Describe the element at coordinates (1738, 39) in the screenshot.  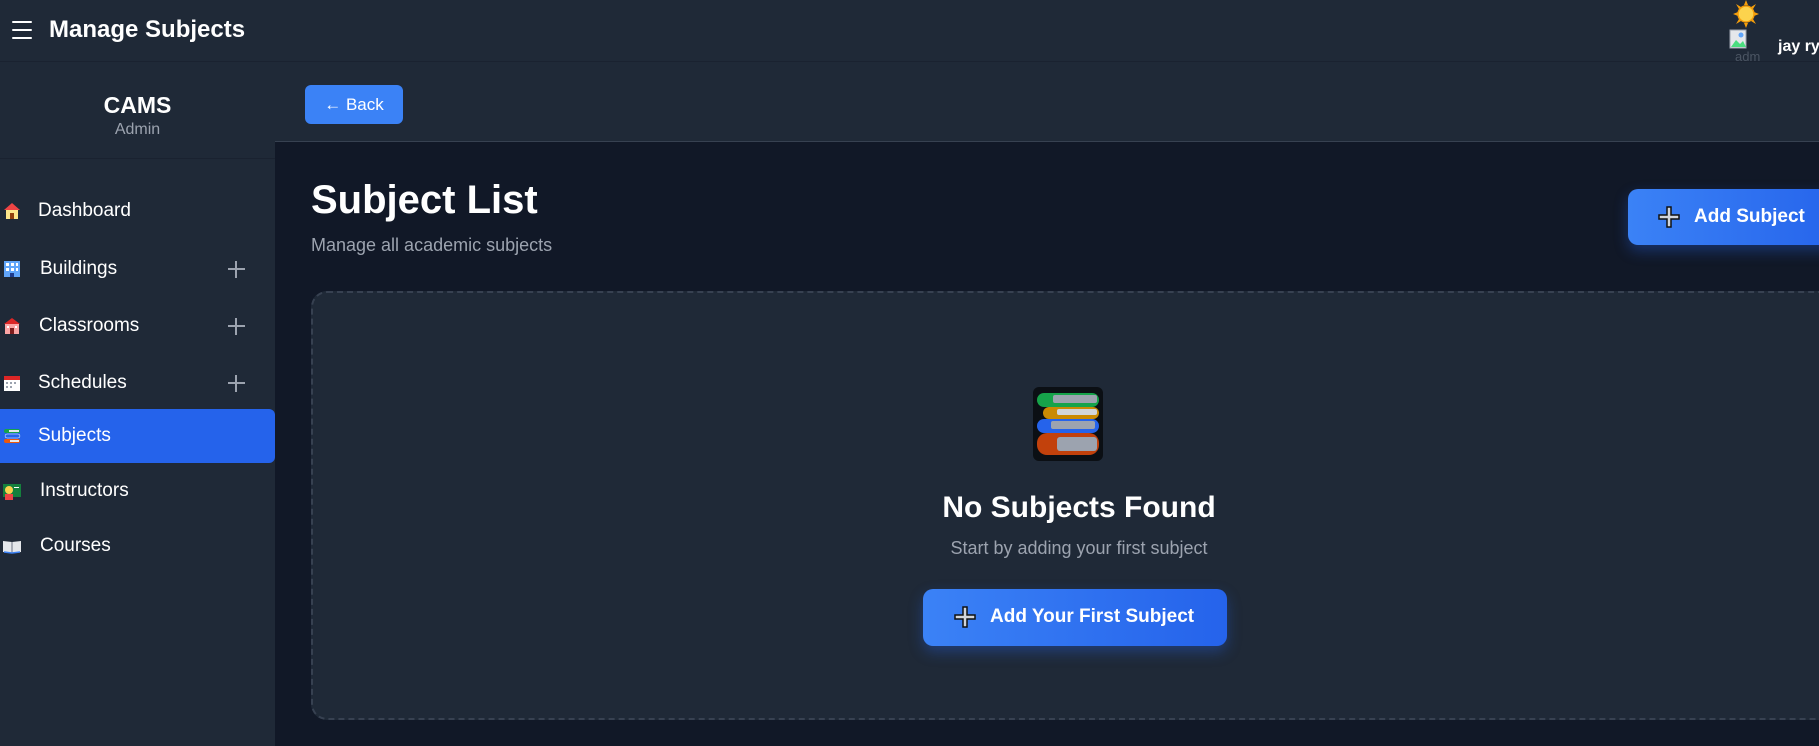
I see `broken-image-icon` at that location.